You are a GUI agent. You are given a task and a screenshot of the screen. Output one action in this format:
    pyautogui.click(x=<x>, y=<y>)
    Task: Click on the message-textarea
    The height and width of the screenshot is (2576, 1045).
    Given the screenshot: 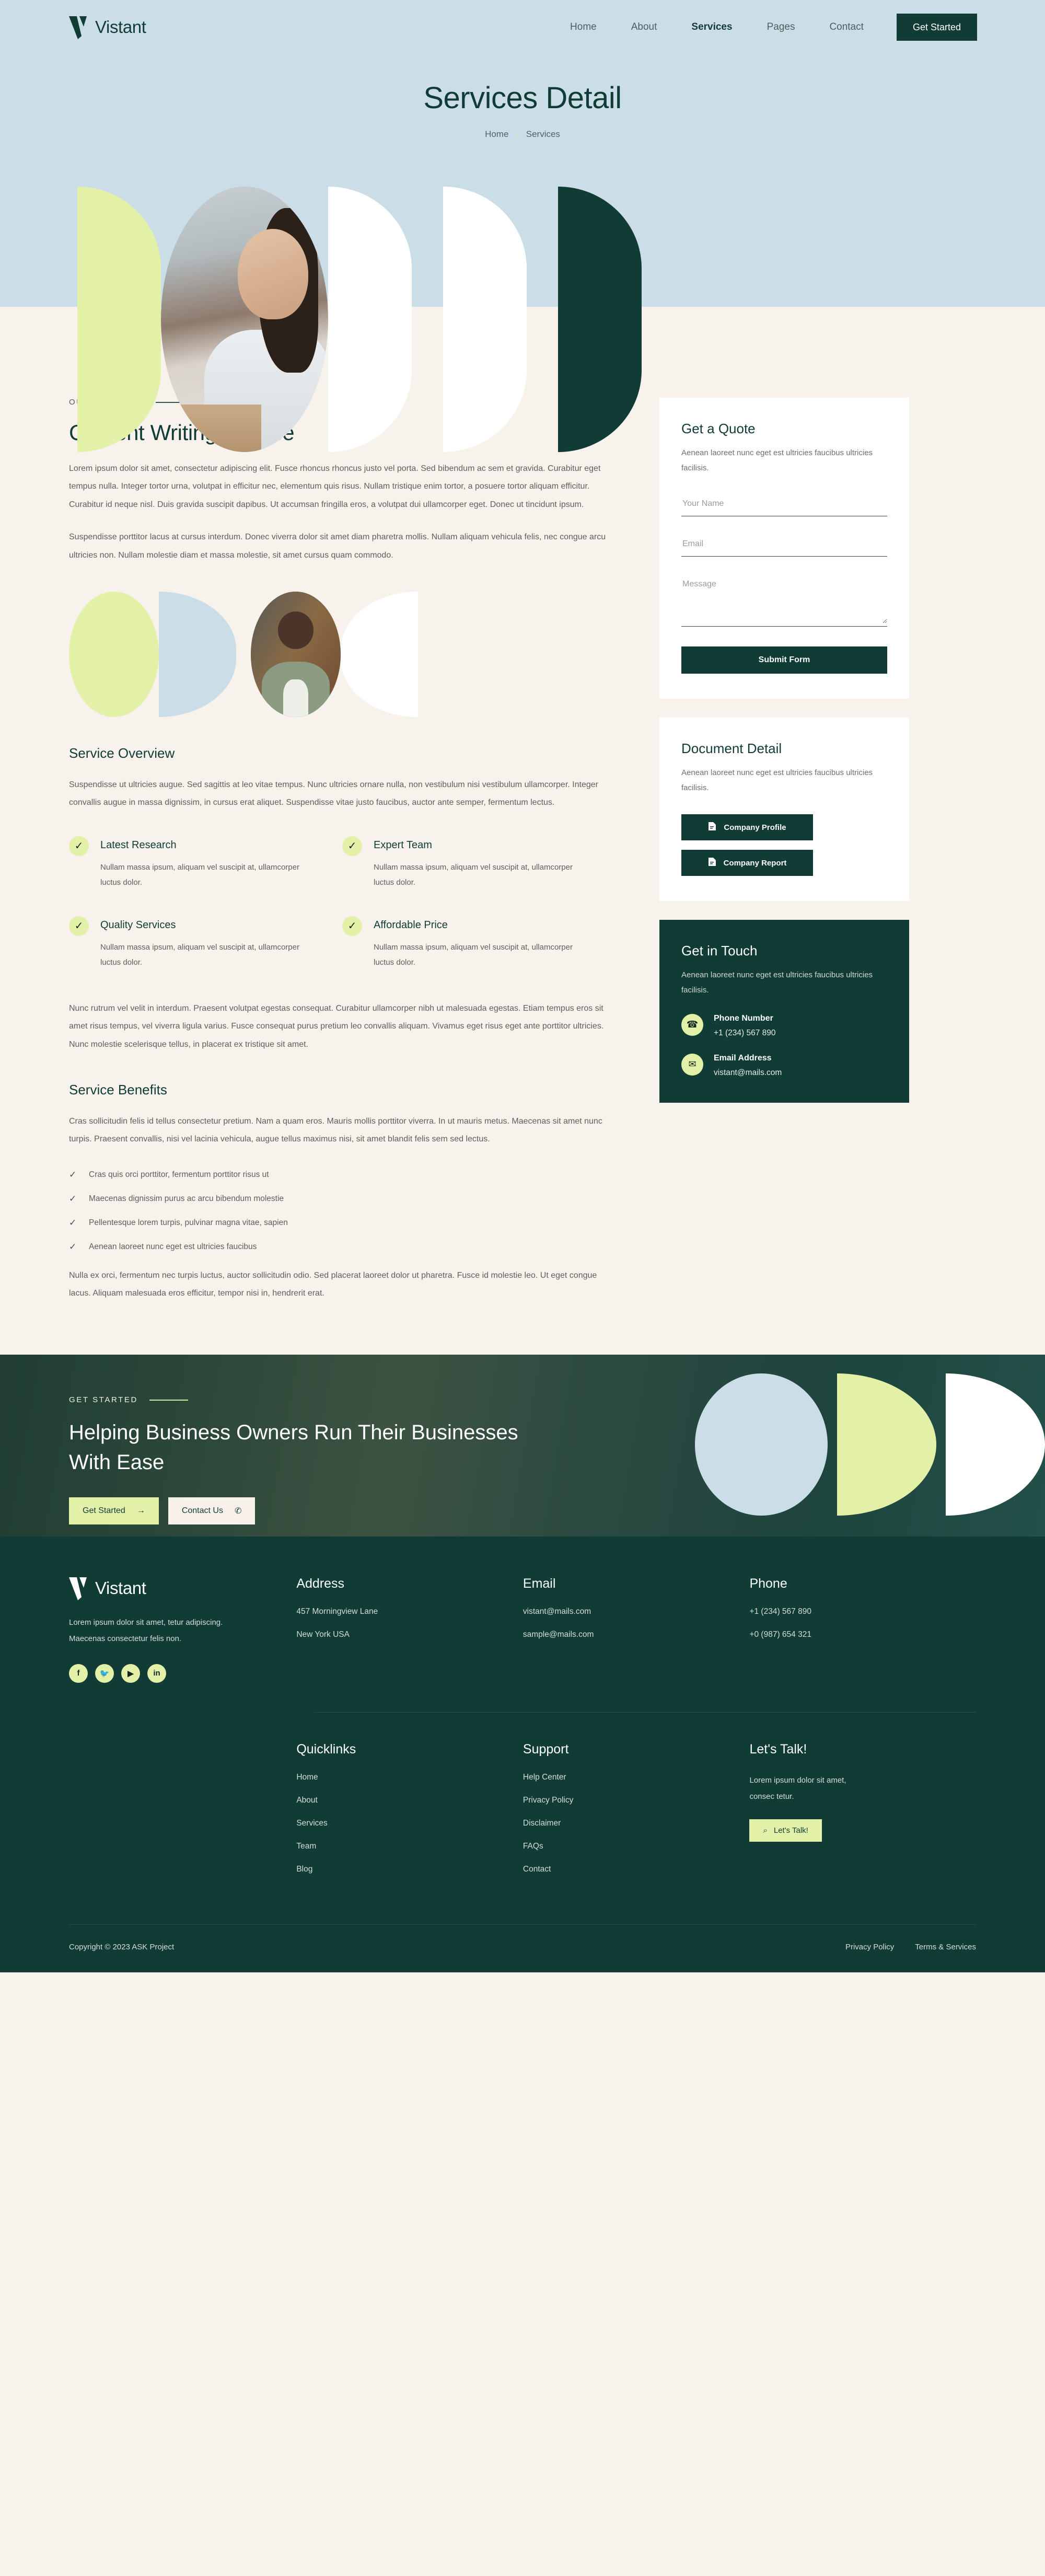 What is the action you would take?
    pyautogui.click(x=784, y=599)
    